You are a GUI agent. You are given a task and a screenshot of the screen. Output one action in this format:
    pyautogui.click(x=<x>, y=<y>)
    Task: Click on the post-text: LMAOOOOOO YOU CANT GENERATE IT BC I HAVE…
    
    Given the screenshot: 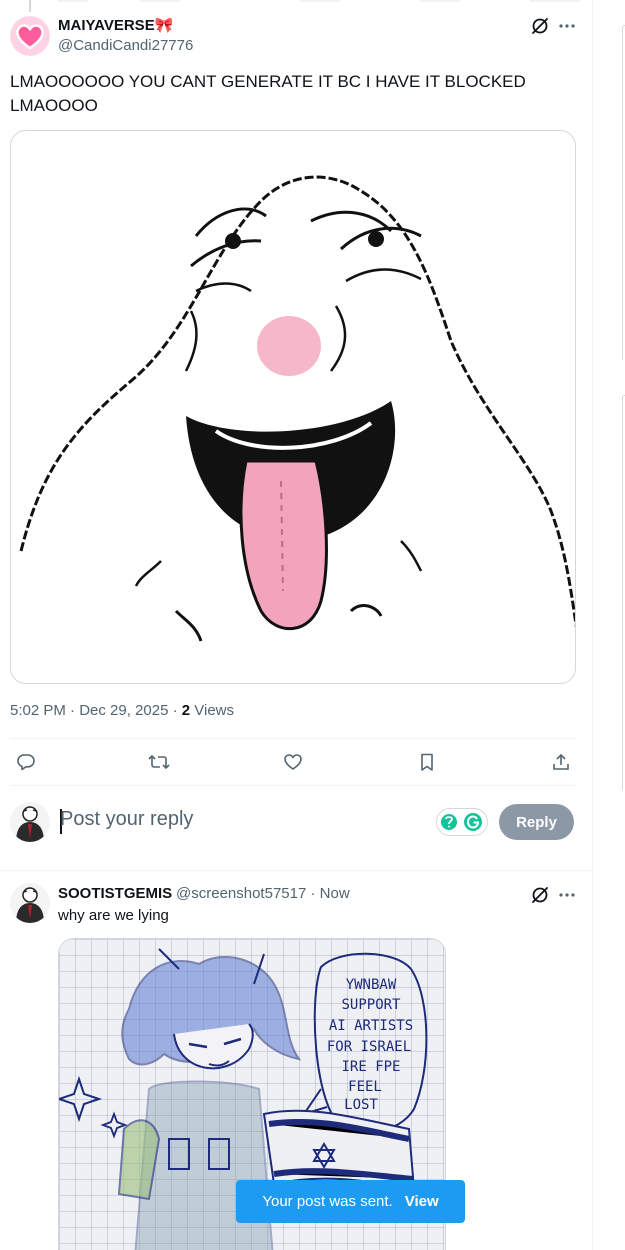 What is the action you would take?
    pyautogui.click(x=268, y=93)
    